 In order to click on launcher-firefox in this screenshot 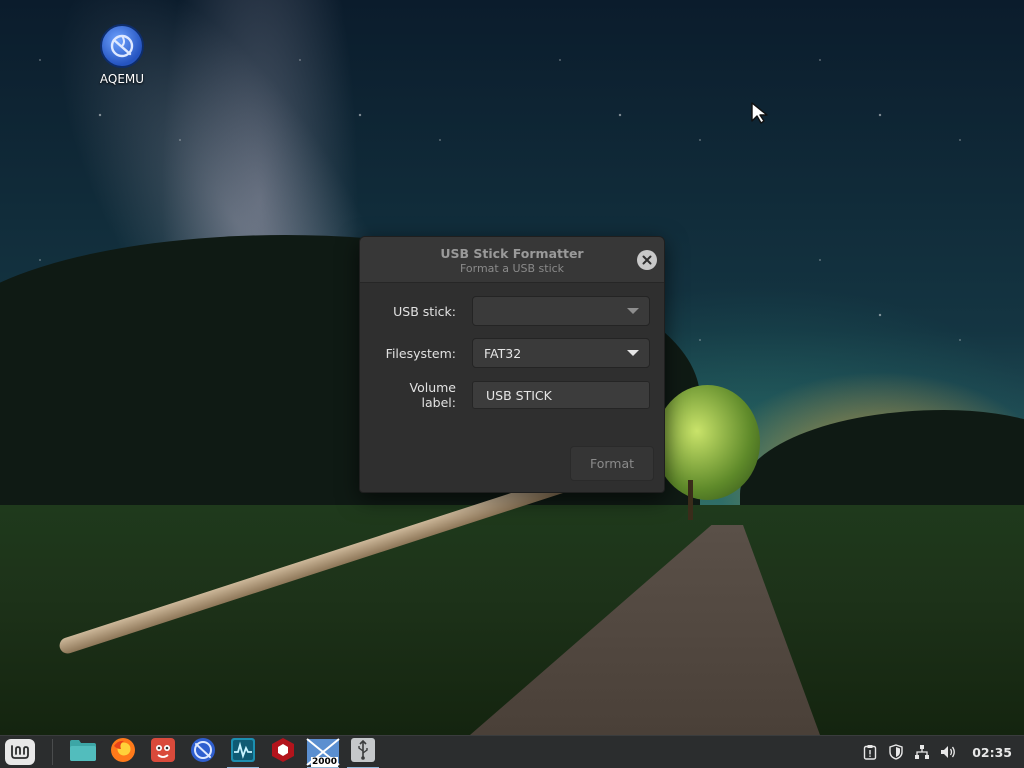, I will do `click(123, 752)`.